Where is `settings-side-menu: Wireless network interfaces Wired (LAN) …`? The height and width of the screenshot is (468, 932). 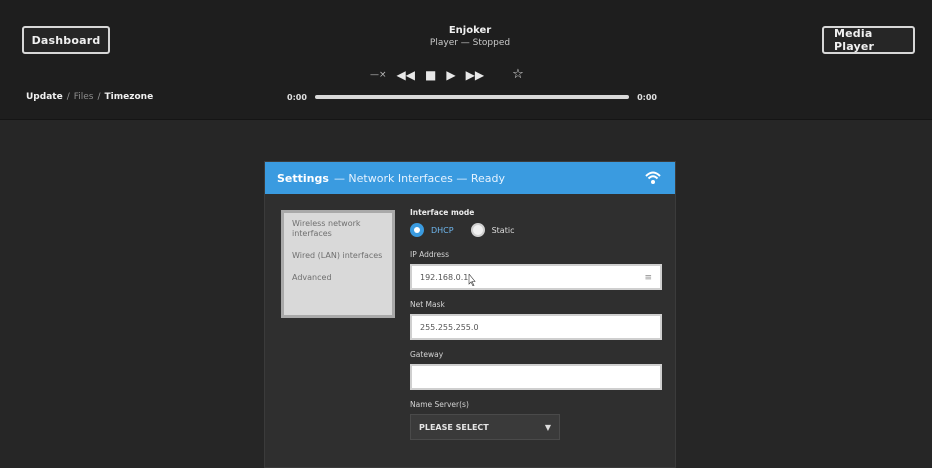
settings-side-menu: Wireless network interfaces Wired (LAN) … is located at coordinates (338, 264).